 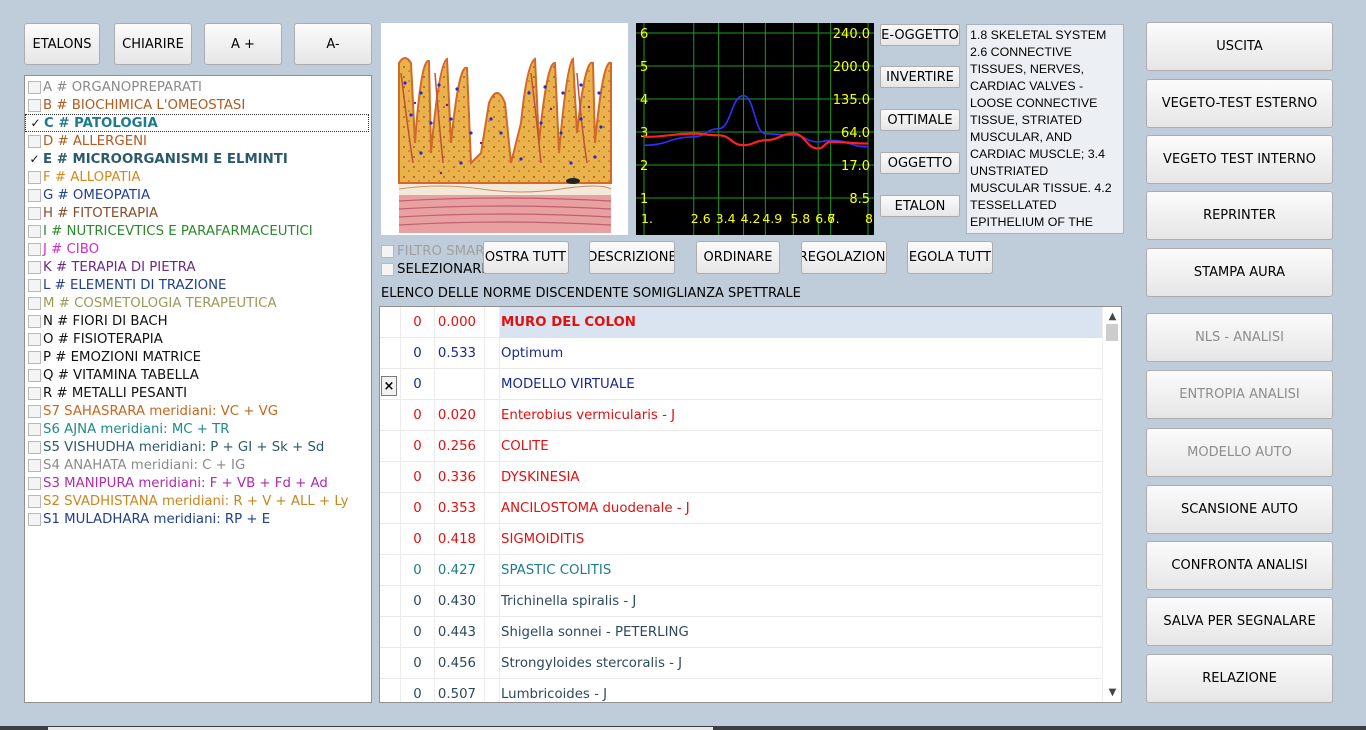 What do you see at coordinates (198, 375) in the screenshot?
I see `category-item: Q # VITAMINA TABELLA` at bounding box center [198, 375].